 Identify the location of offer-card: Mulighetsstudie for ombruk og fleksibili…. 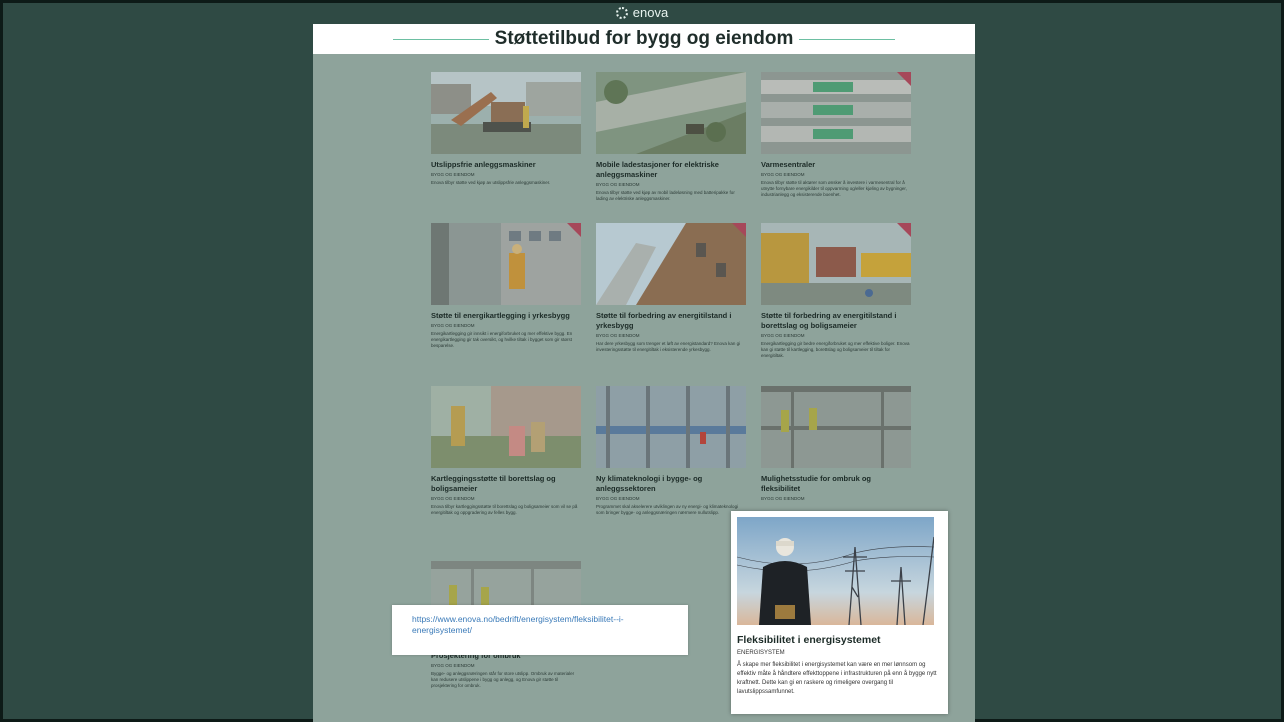
(836, 443).